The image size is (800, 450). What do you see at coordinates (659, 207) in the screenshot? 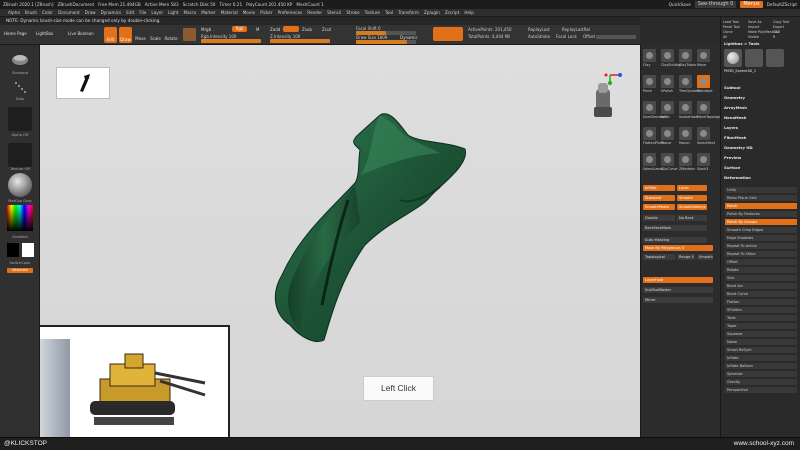
I see `brush-button-smooth-peaks: SmoothPeaks` at bounding box center [659, 207].